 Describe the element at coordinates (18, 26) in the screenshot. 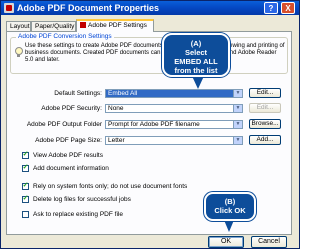

I see `tab-layout: Layout` at that location.